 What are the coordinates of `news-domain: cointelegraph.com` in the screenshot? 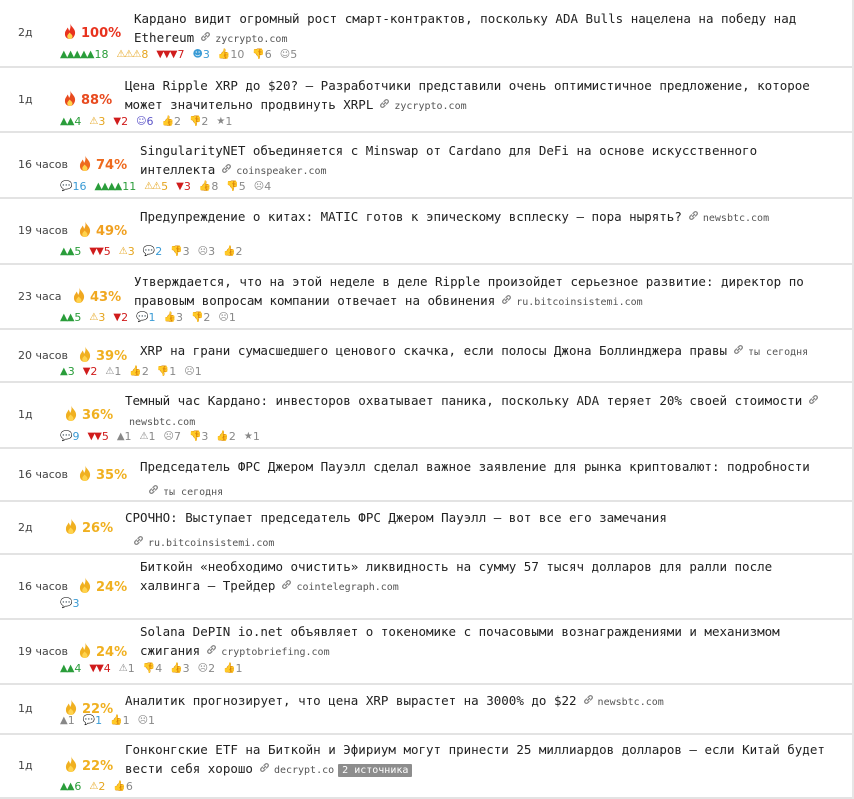 It's located at (347, 587).